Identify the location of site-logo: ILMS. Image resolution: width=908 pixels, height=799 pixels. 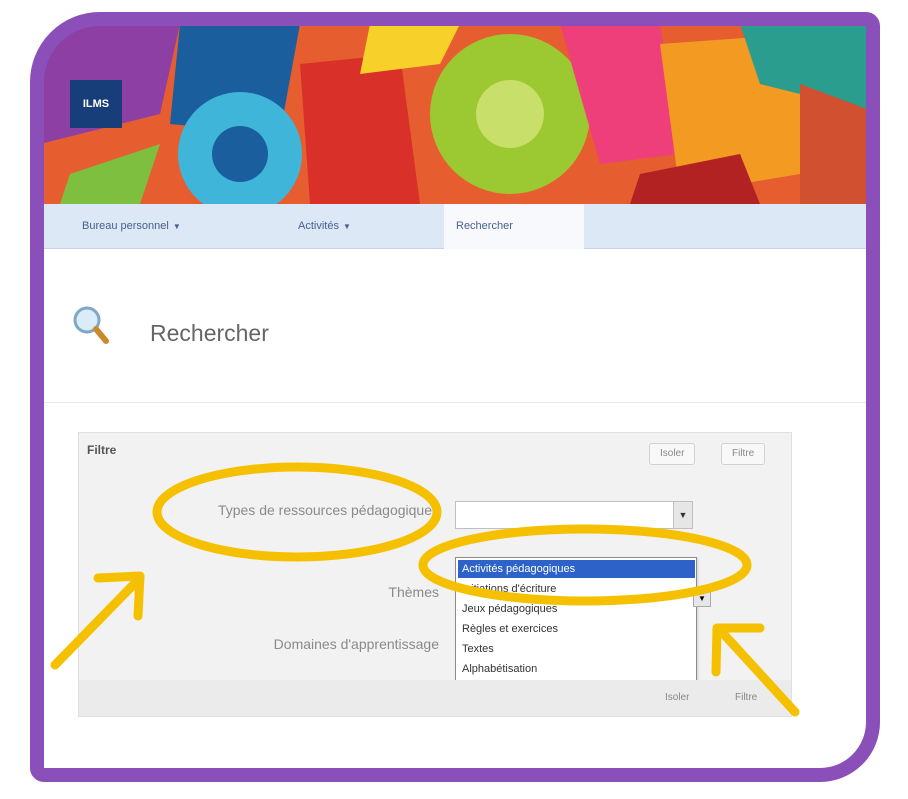
(96, 104).